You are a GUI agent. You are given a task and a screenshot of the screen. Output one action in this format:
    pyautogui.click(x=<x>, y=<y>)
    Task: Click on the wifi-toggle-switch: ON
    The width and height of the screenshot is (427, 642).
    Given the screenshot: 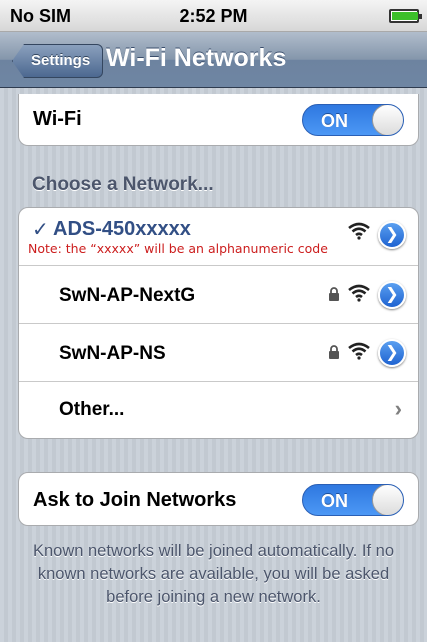 What is the action you would take?
    pyautogui.click(x=353, y=120)
    